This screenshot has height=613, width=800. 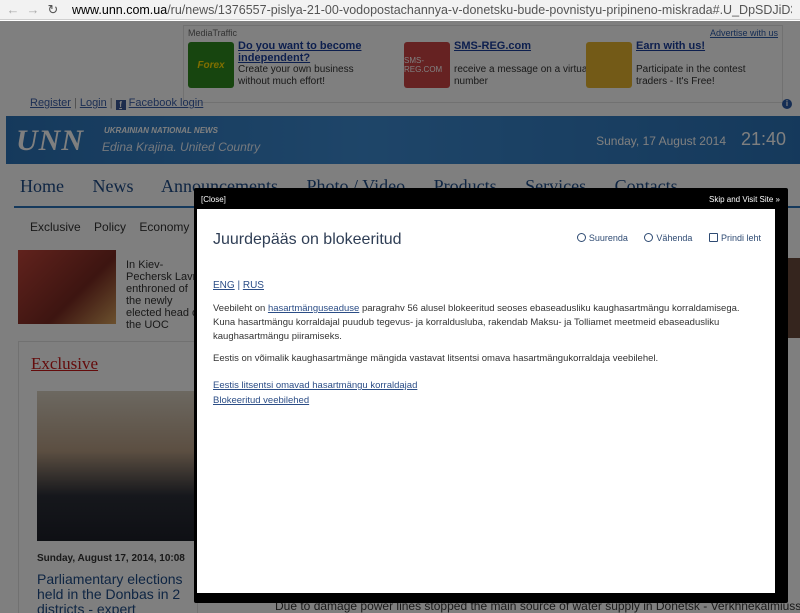 I want to click on zoom-in-label: Suurenda, so click(x=608, y=238).